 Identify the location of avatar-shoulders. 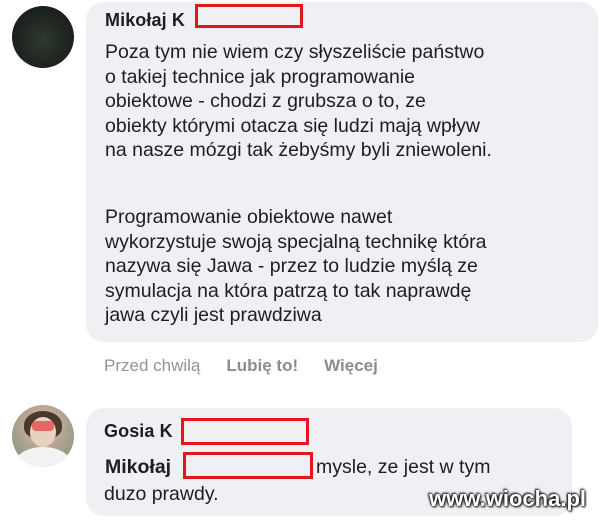
(43, 457).